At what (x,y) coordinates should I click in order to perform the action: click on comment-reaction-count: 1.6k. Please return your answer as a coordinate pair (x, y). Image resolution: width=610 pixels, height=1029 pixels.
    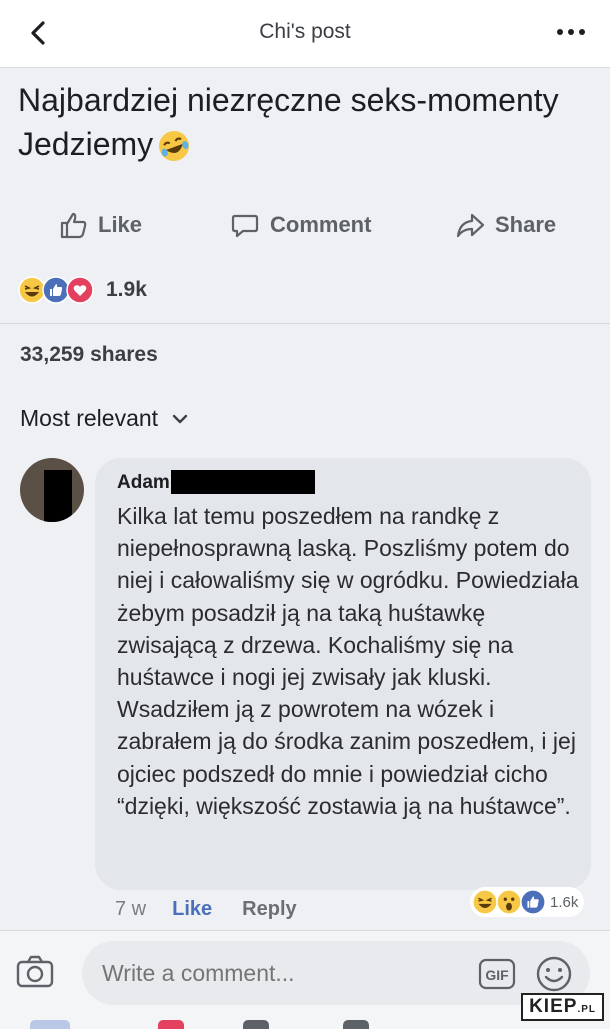
    Looking at the image, I should click on (564, 902).